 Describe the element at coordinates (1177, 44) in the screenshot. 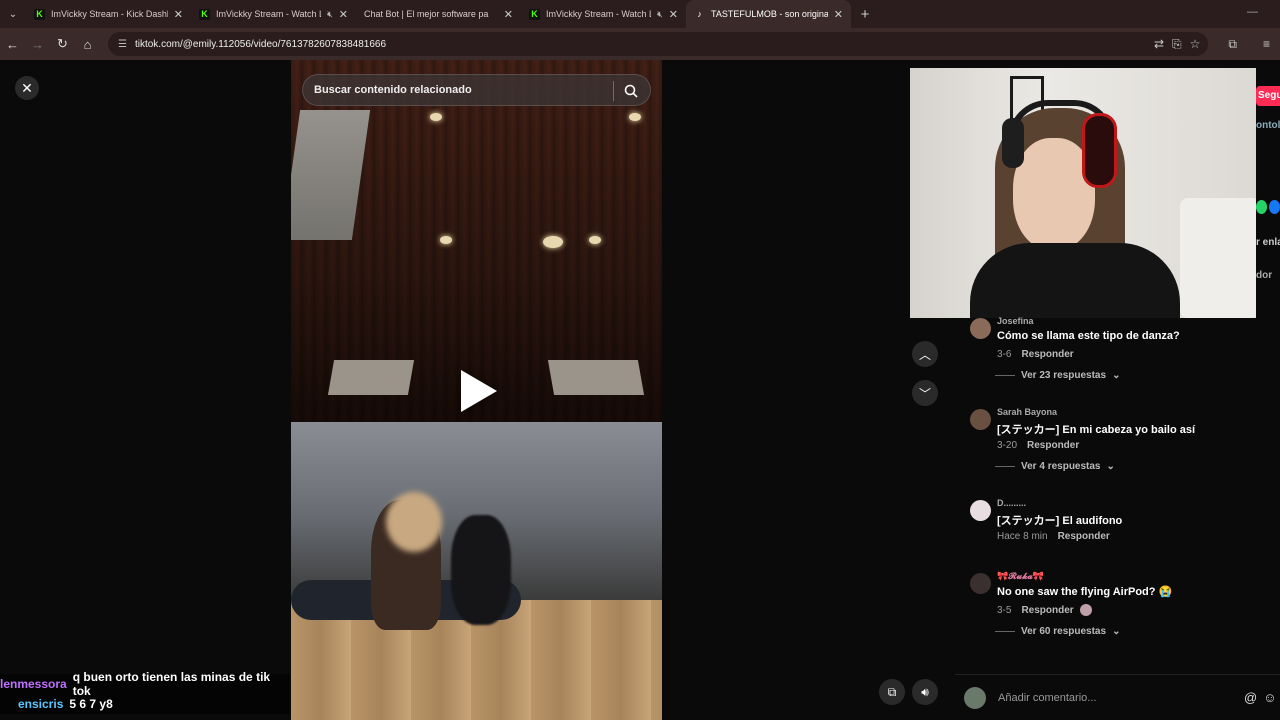

I see `install-app-icon: ⎘` at that location.